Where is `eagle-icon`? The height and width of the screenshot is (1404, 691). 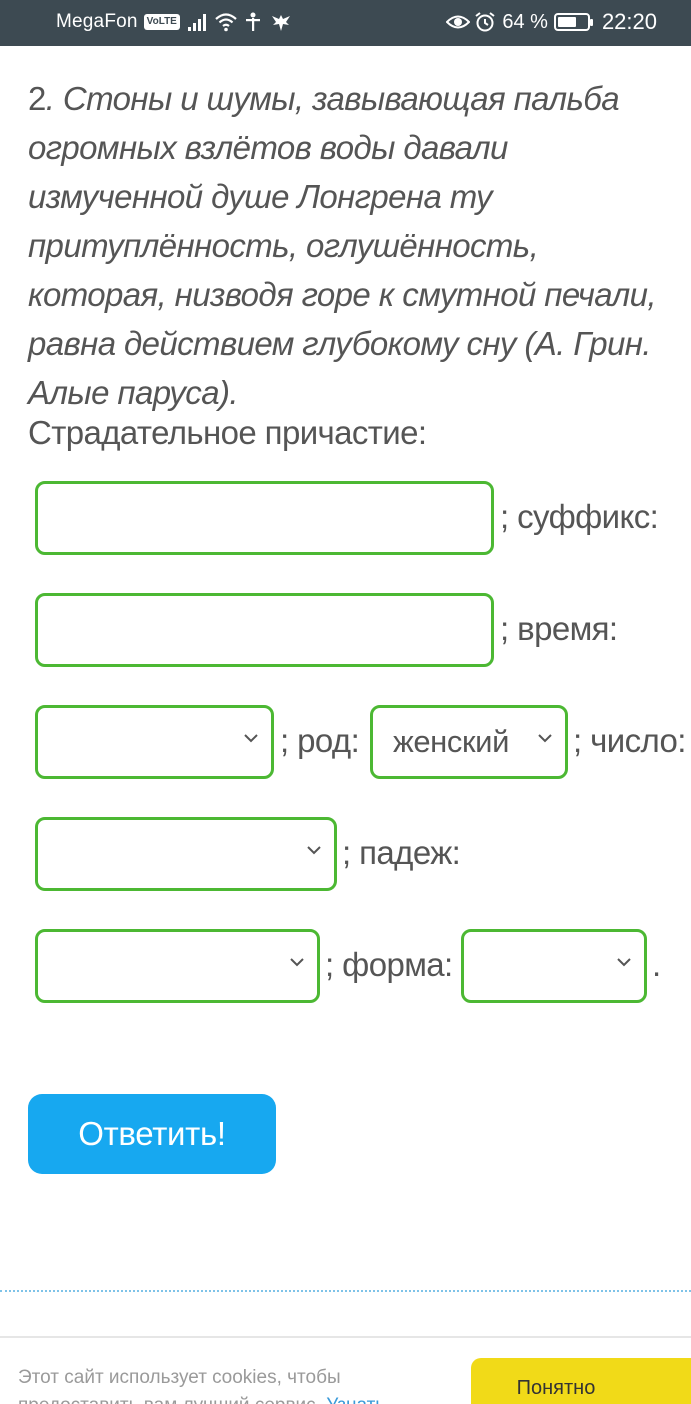 eagle-icon is located at coordinates (281, 22).